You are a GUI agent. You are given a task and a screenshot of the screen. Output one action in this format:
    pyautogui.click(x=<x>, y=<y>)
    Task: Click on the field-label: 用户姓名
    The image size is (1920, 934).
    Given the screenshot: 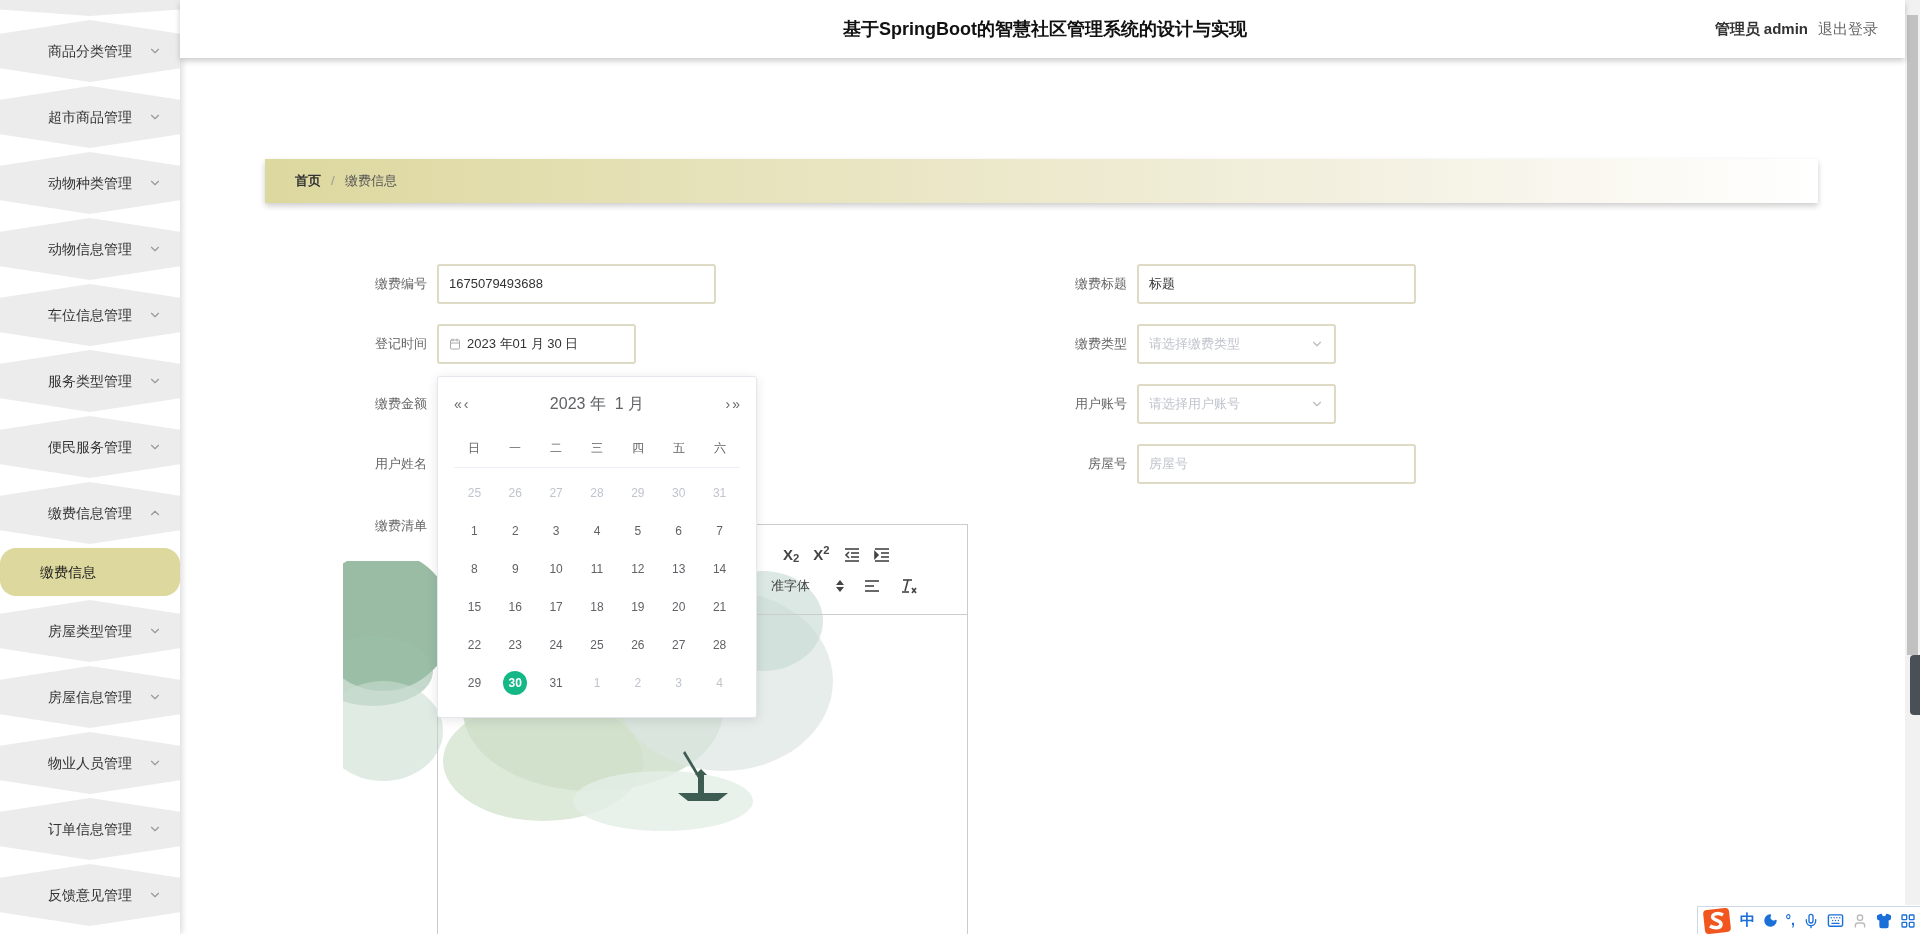 What is the action you would take?
    pyautogui.click(x=400, y=464)
    